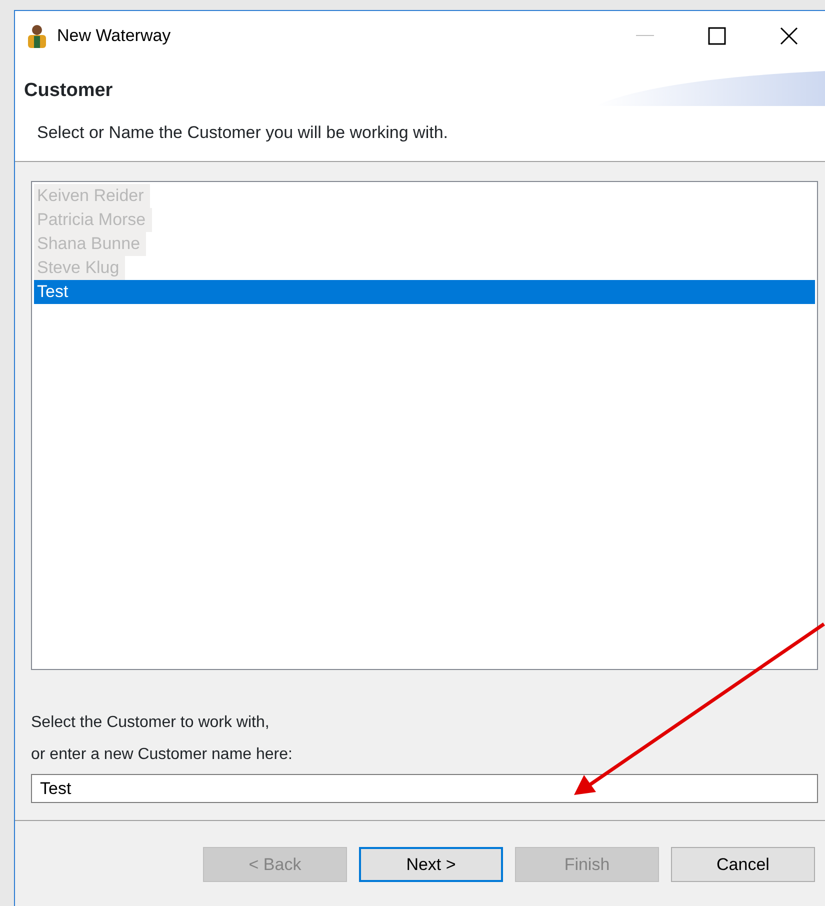 Image resolution: width=825 pixels, height=906 pixels. Describe the element at coordinates (161, 755) in the screenshot. I see `prompt-label: or enter a new Customer name here:` at that location.